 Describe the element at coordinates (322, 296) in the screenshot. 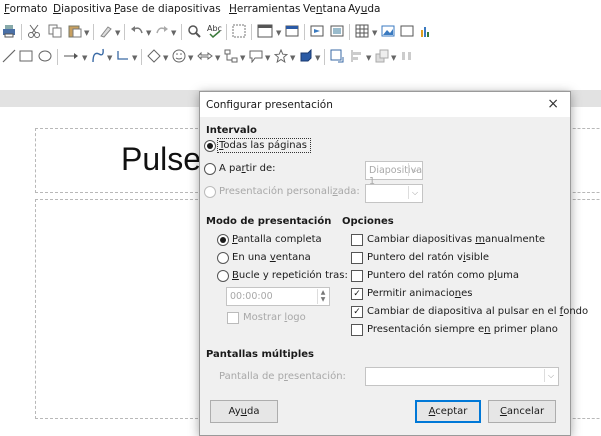

I see `spinner-arrows-icon: ▲ ▼` at that location.